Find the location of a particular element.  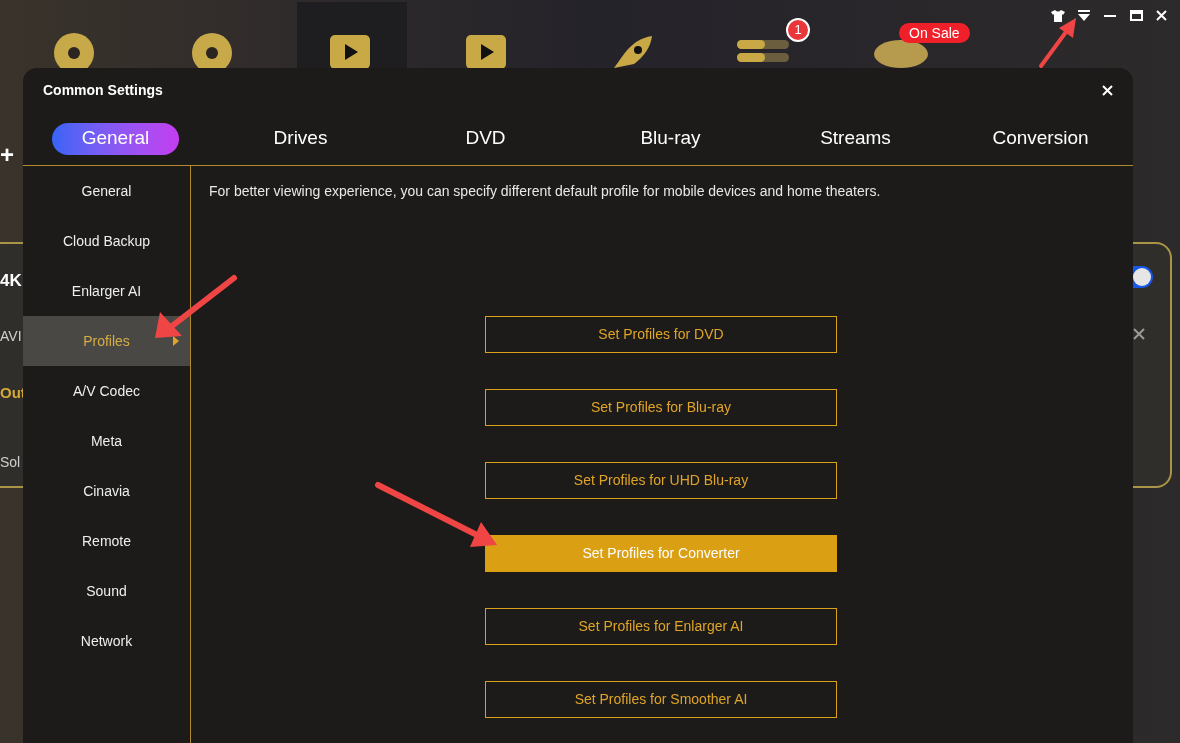

sidebar-item: Network is located at coordinates (106, 641).